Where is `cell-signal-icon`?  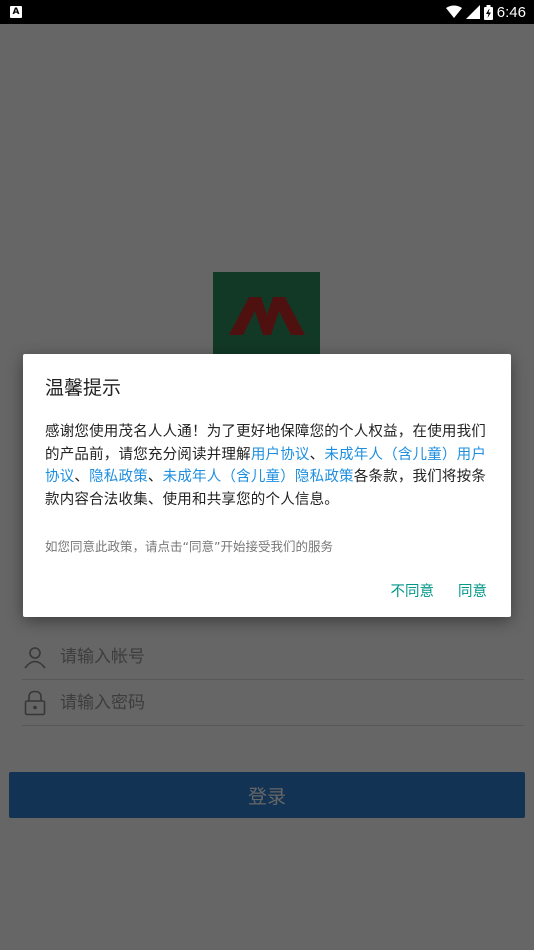 cell-signal-icon is located at coordinates (472, 12).